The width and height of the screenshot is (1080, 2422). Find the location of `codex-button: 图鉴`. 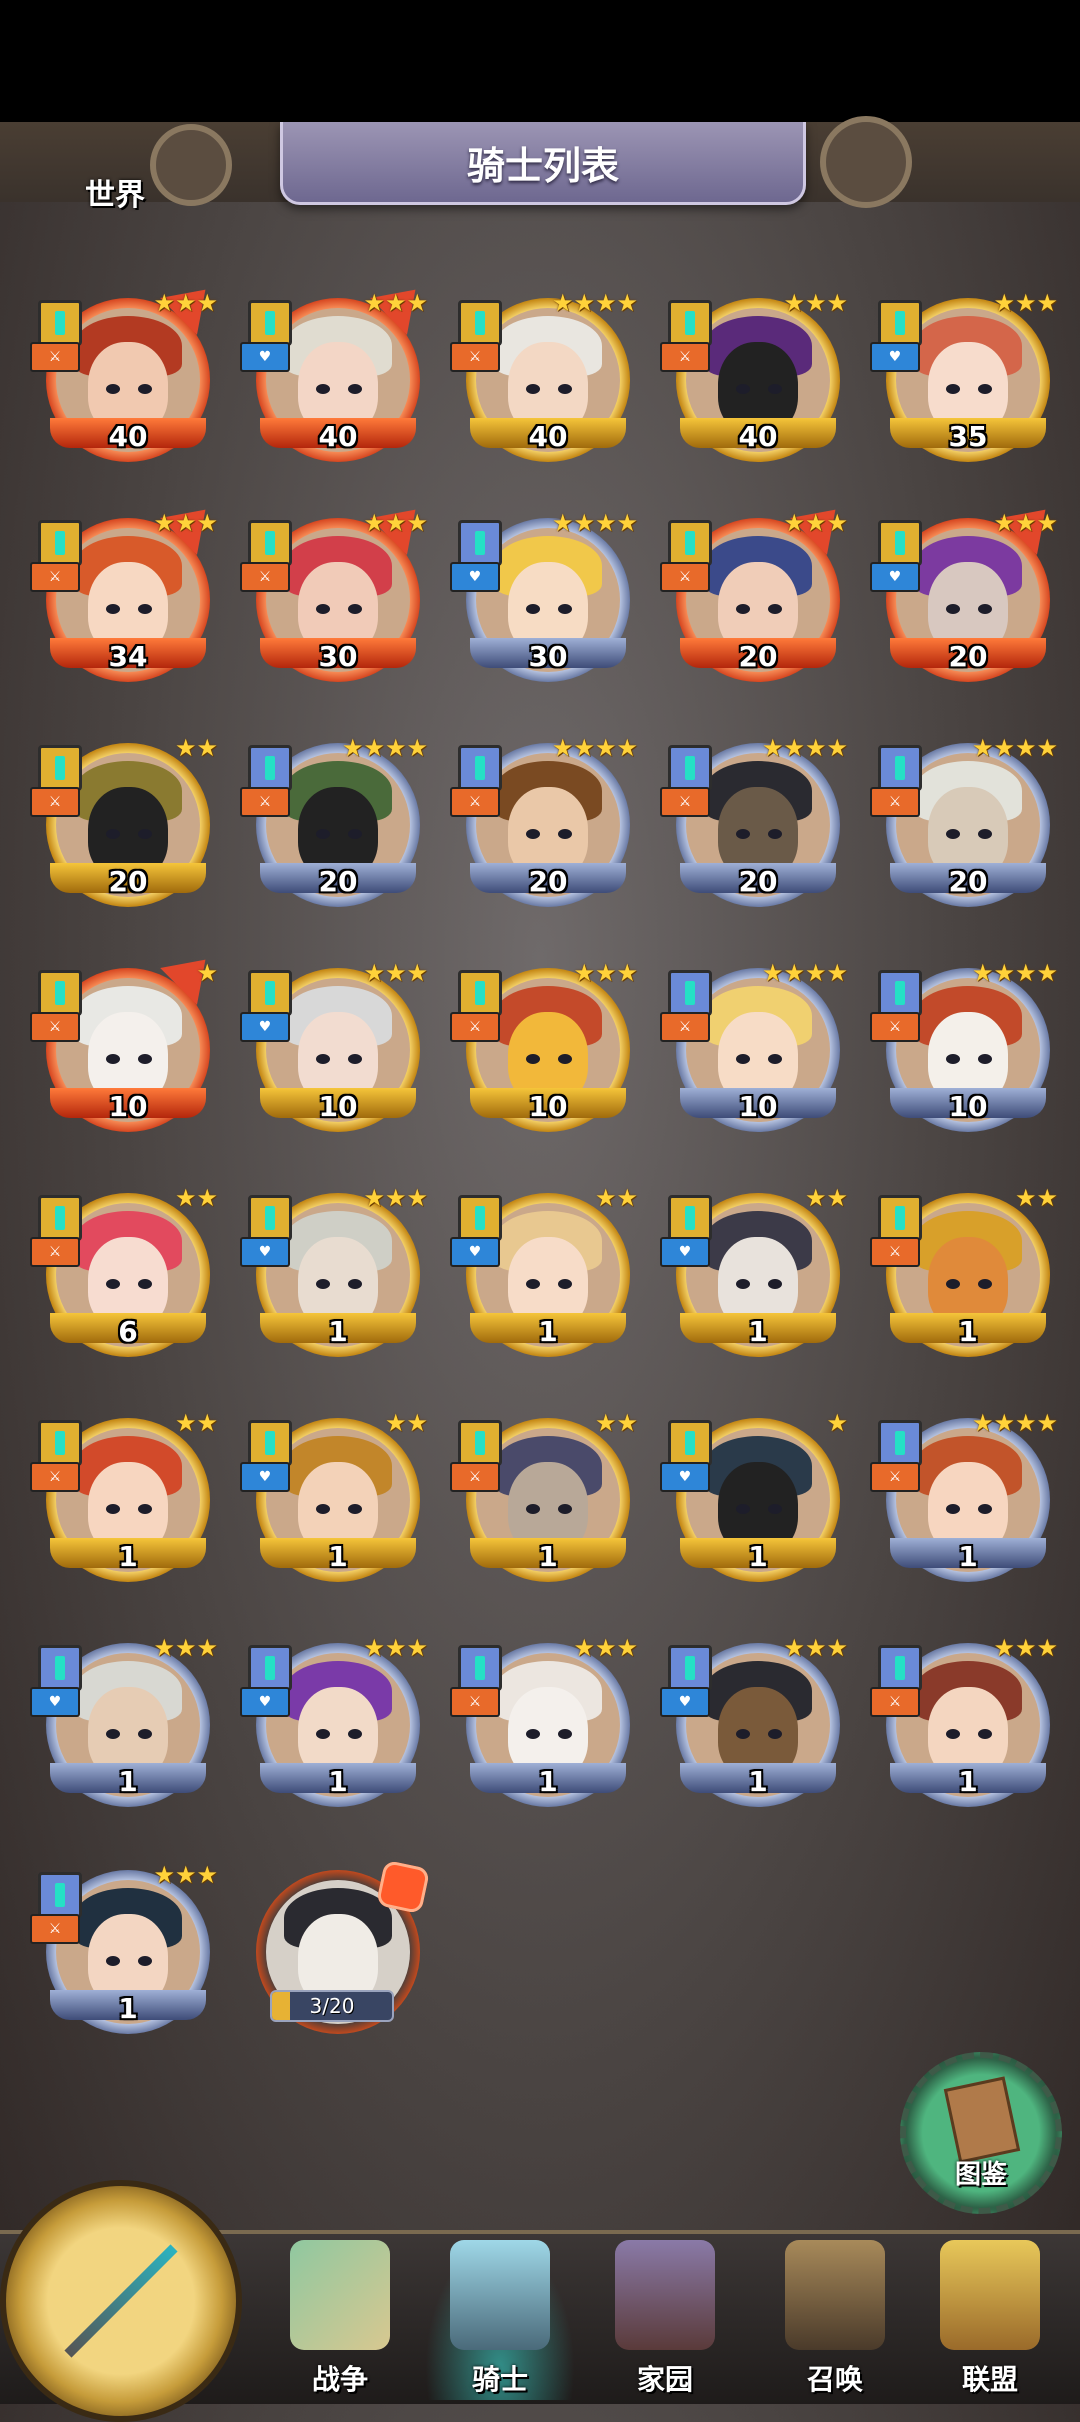

codex-button: 图鉴 is located at coordinates (981, 2133).